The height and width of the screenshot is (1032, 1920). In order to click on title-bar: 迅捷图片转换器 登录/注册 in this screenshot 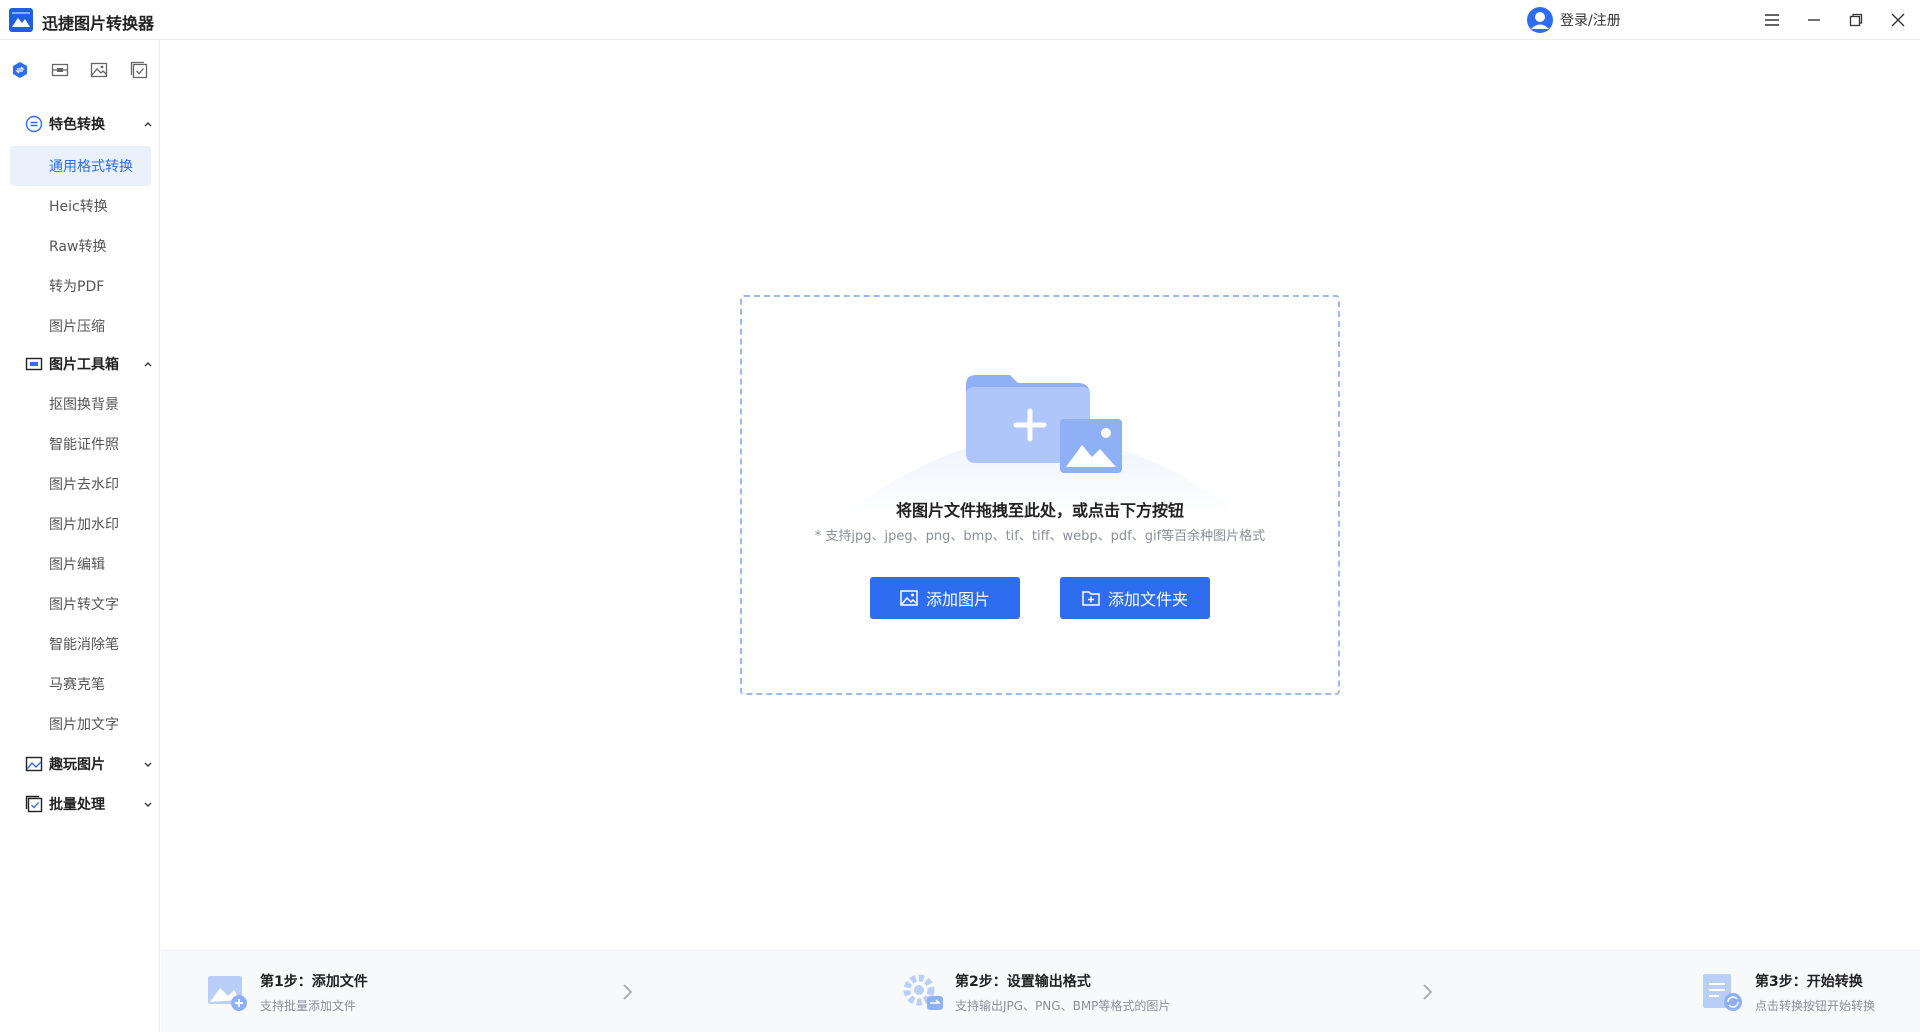, I will do `click(960, 20)`.